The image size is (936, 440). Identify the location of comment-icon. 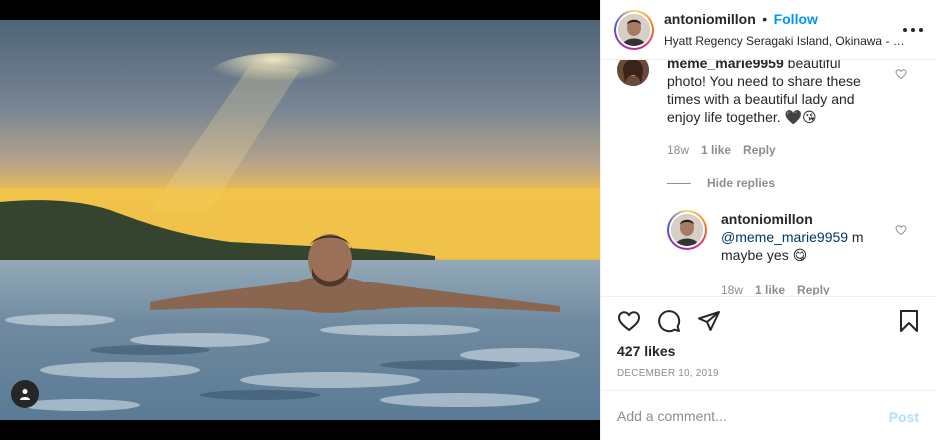
(669, 321).